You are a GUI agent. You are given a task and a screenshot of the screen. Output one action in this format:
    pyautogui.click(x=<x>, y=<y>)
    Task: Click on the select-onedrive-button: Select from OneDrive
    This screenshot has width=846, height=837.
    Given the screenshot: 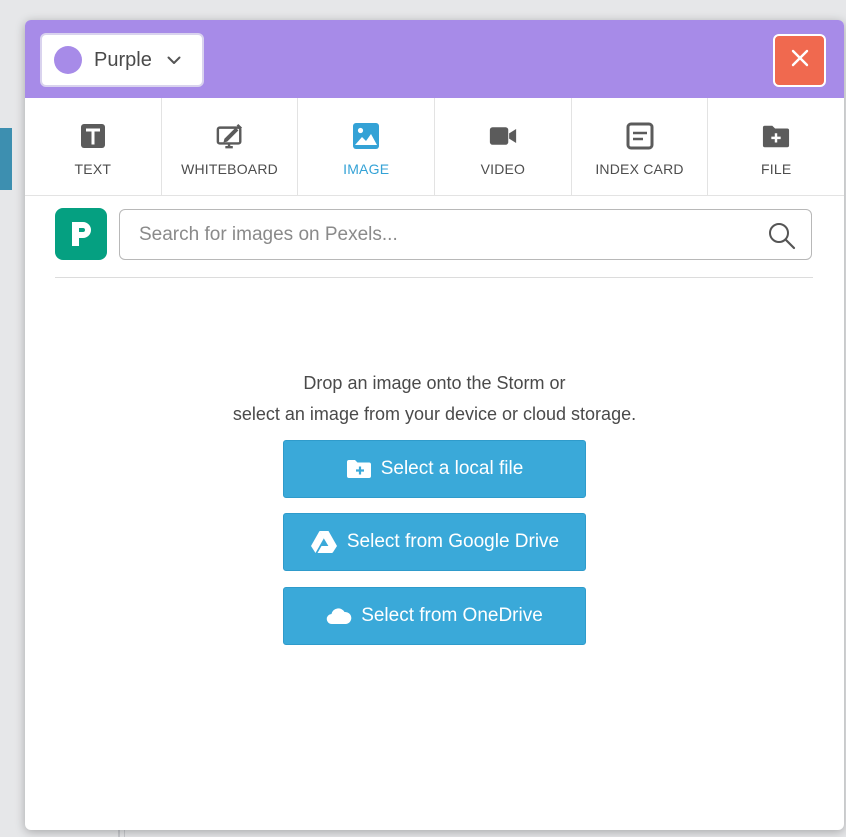 What is the action you would take?
    pyautogui.click(x=434, y=616)
    